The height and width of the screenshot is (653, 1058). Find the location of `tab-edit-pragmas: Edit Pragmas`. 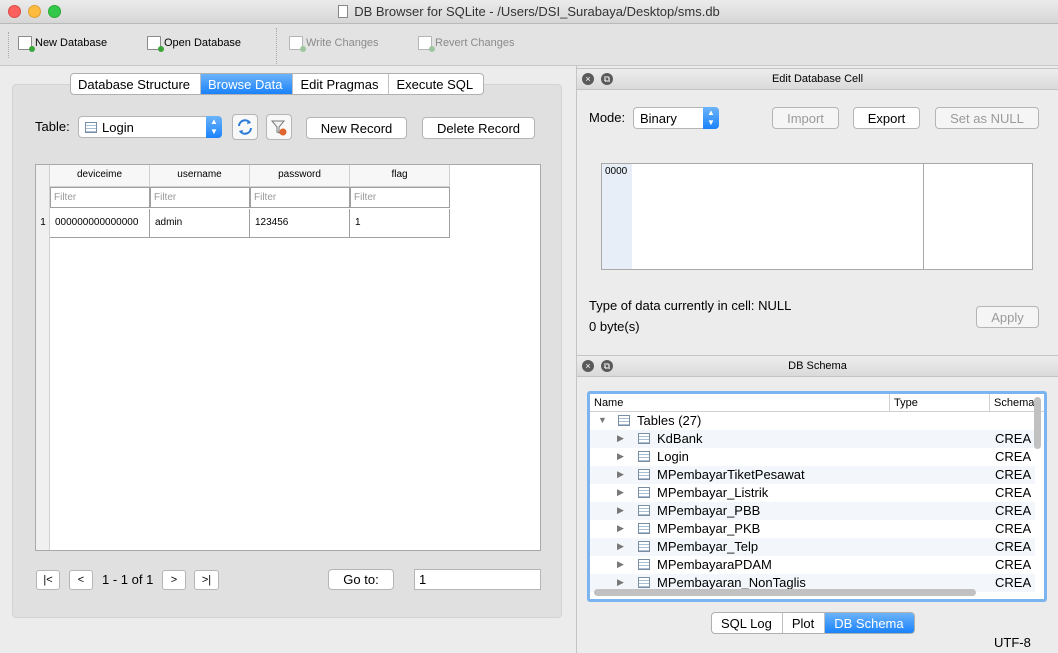

tab-edit-pragmas: Edit Pragmas is located at coordinates (341, 84).